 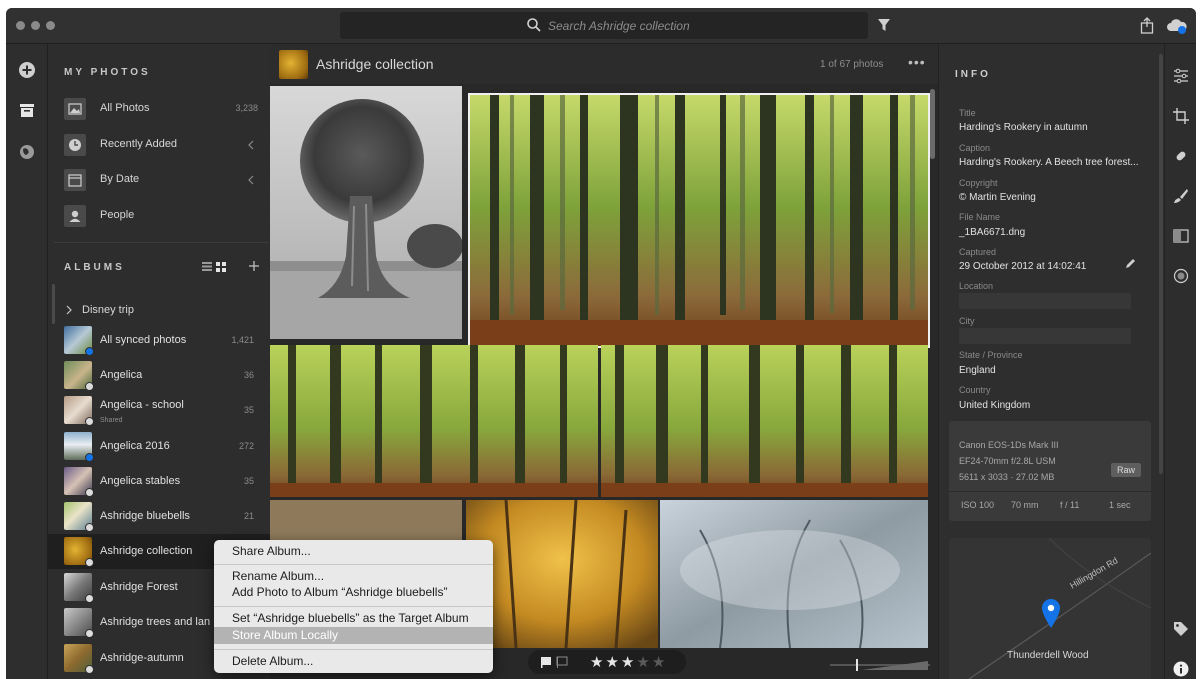 I want to click on aperture-value: f / 11, so click(x=1070, y=505).